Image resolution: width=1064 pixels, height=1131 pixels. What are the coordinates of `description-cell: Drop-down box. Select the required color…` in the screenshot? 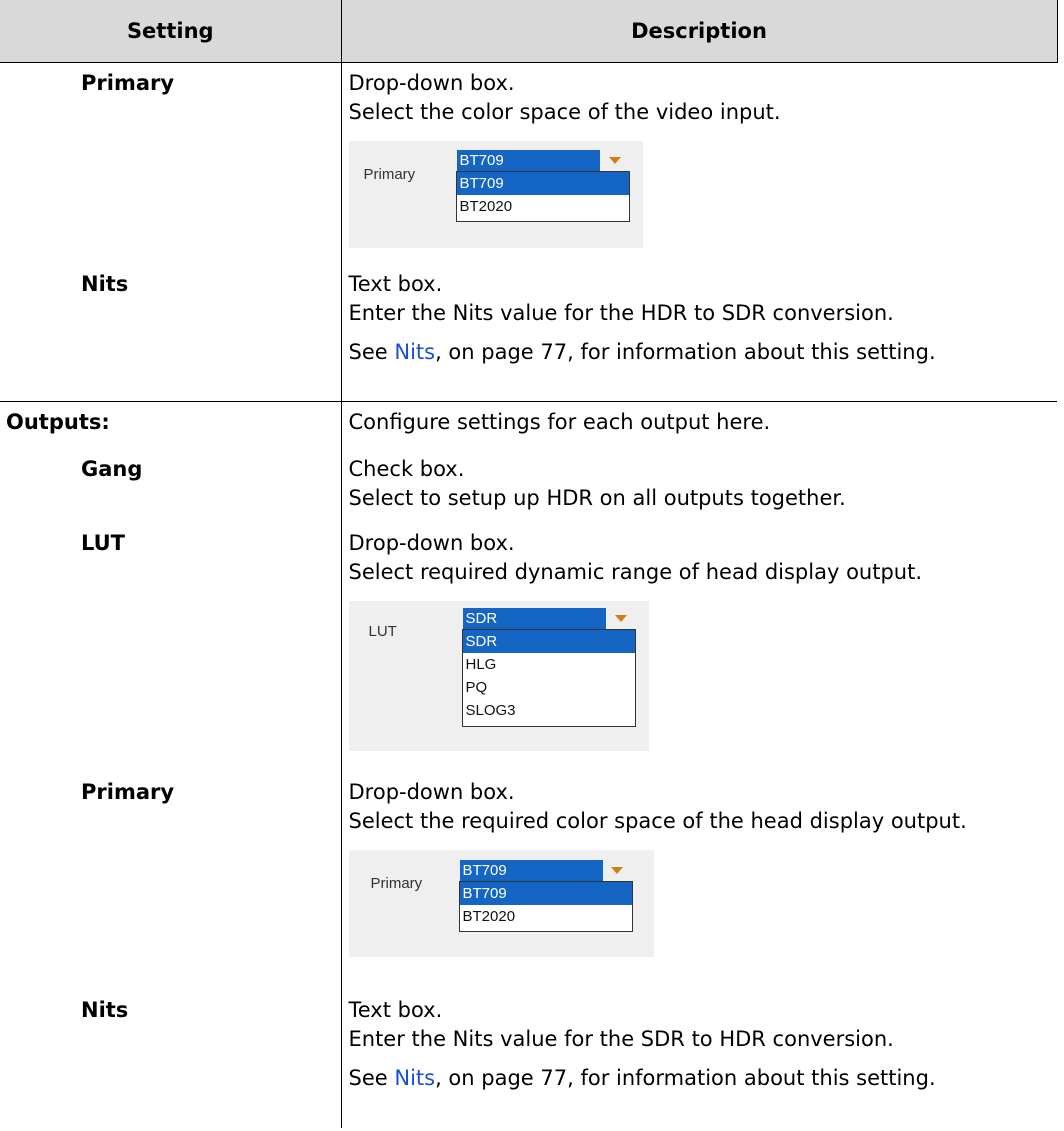 It's located at (699, 881).